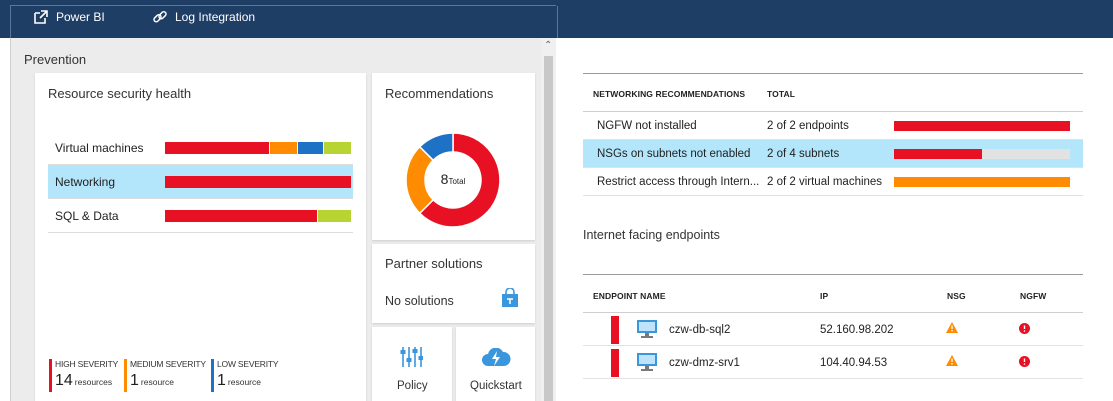 The width and height of the screenshot is (1113, 401). What do you see at coordinates (434, 263) in the screenshot?
I see `partner-solutions-title: Partner solutions` at bounding box center [434, 263].